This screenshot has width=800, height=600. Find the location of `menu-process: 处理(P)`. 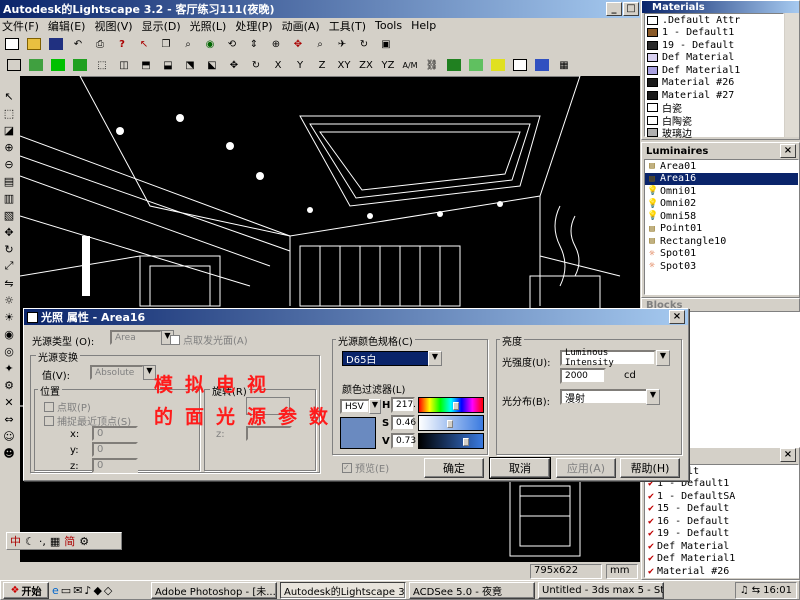

menu-process: 处理(P) is located at coordinates (253, 26).